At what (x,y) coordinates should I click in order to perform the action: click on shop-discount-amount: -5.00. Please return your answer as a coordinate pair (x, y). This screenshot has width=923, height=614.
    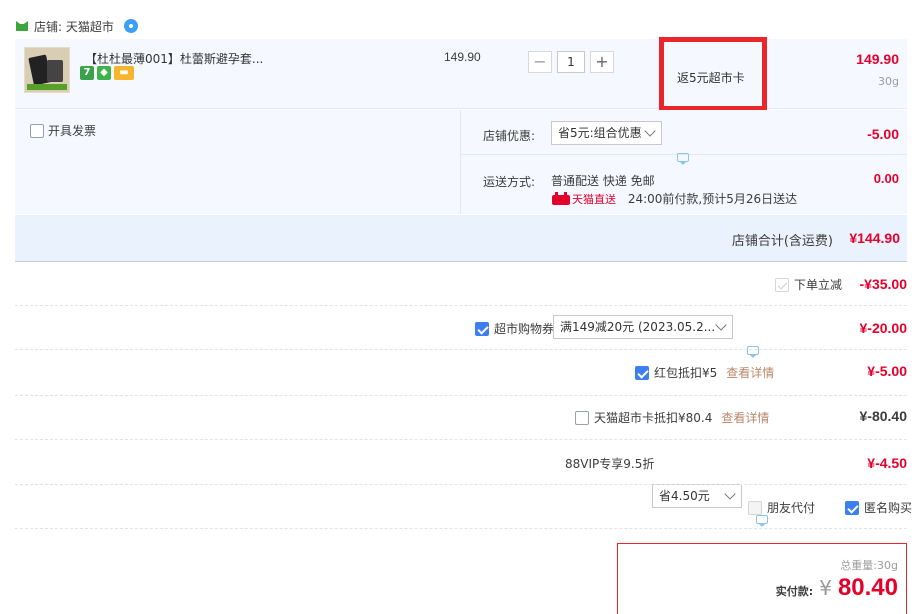
    Looking at the image, I should click on (883, 134).